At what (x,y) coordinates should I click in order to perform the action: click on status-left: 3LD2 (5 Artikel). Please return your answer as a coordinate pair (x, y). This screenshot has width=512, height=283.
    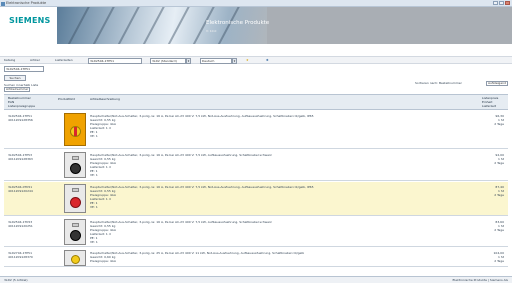
    Looking at the image, I should click on (16, 280).